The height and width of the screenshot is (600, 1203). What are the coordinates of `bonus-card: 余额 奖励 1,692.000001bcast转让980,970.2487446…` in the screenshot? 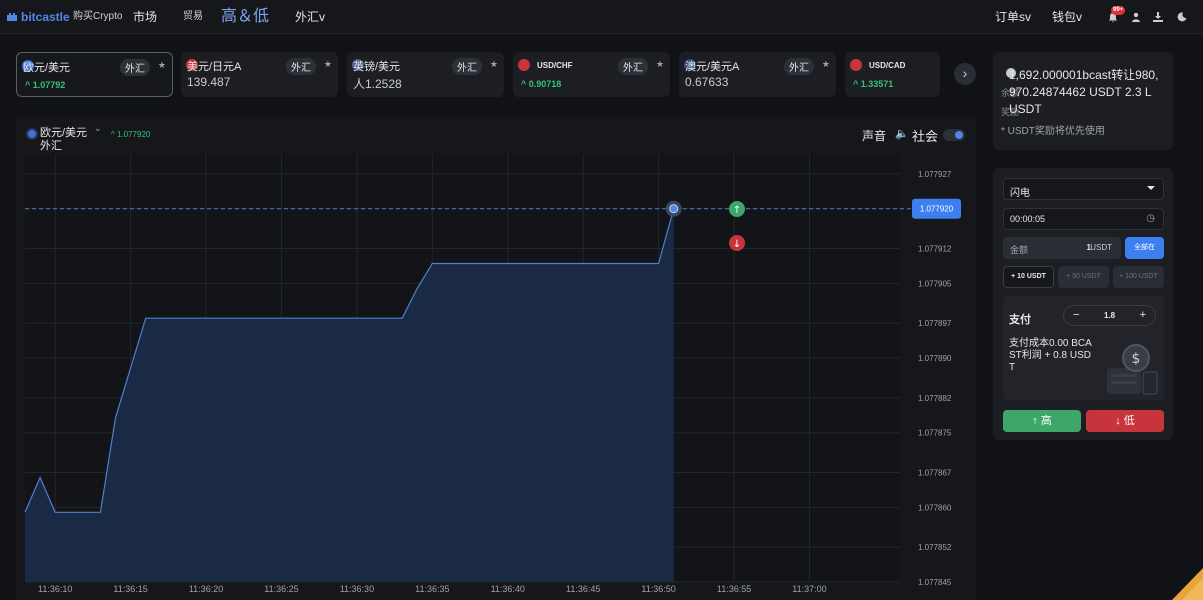 It's located at (1083, 101).